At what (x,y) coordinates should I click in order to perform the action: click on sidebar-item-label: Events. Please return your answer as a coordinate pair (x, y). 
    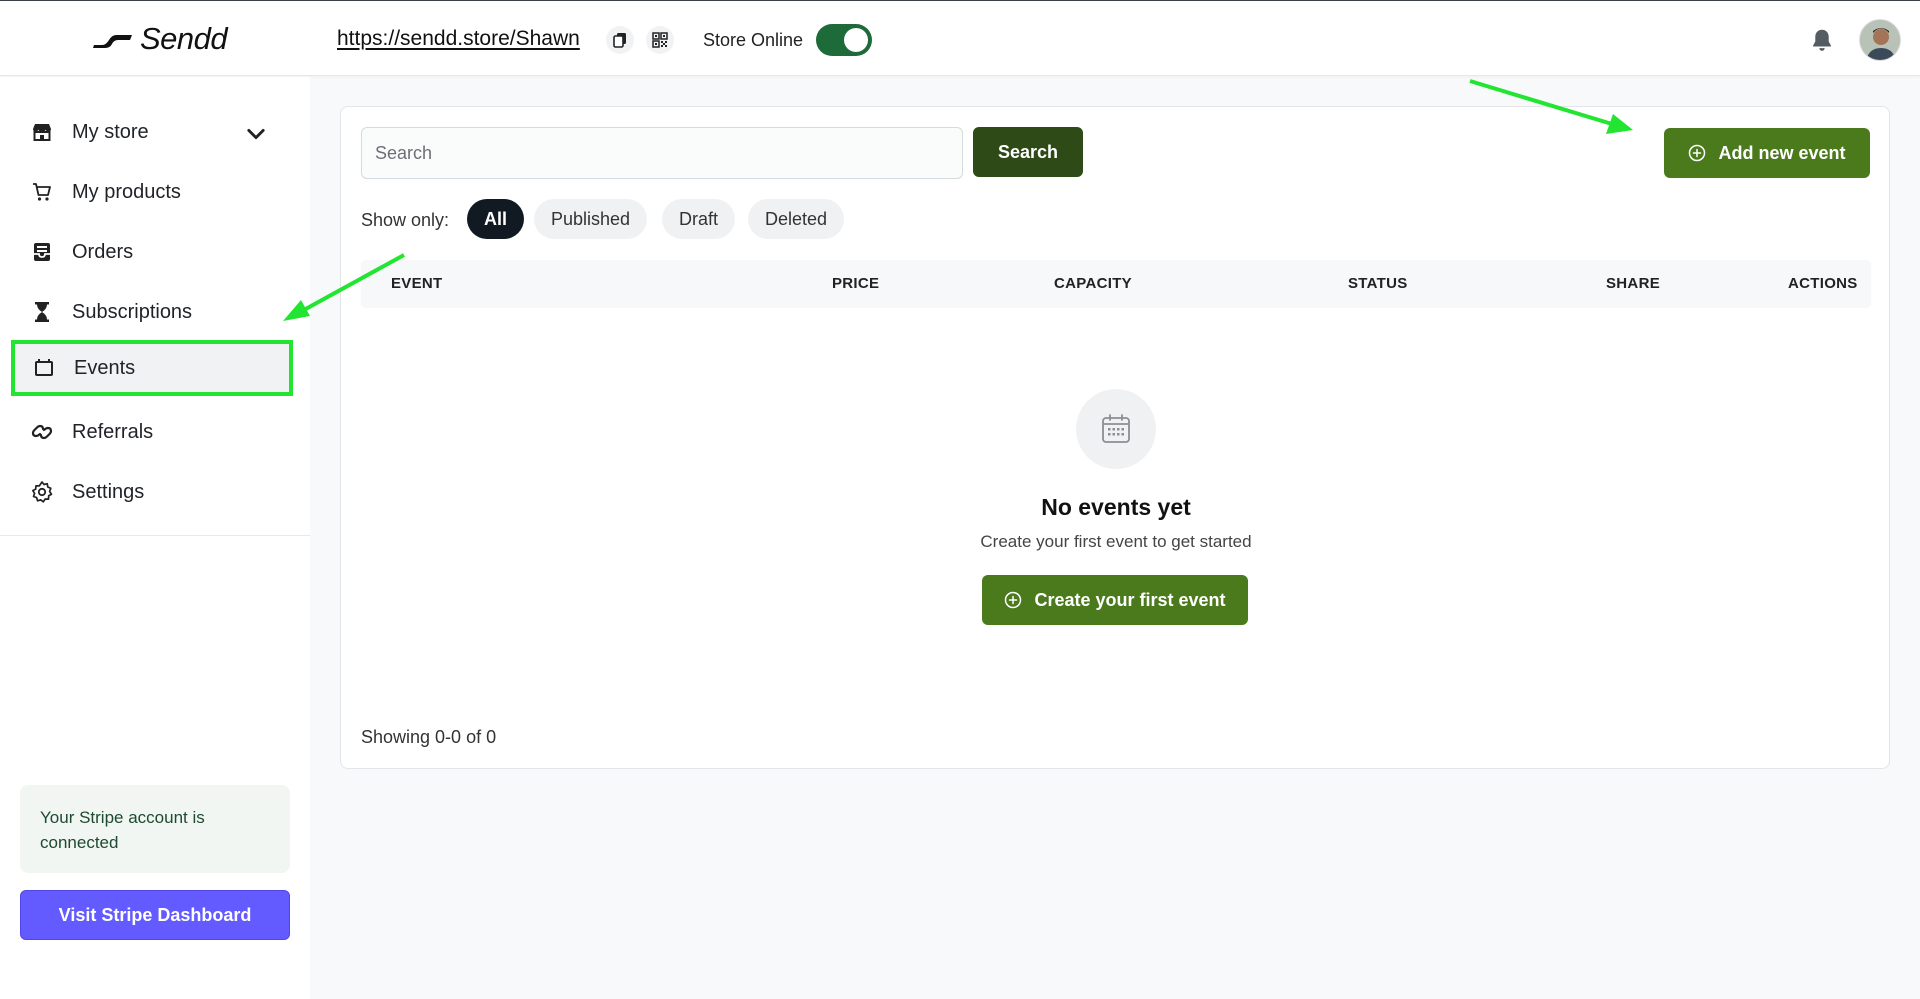
    Looking at the image, I should click on (105, 367).